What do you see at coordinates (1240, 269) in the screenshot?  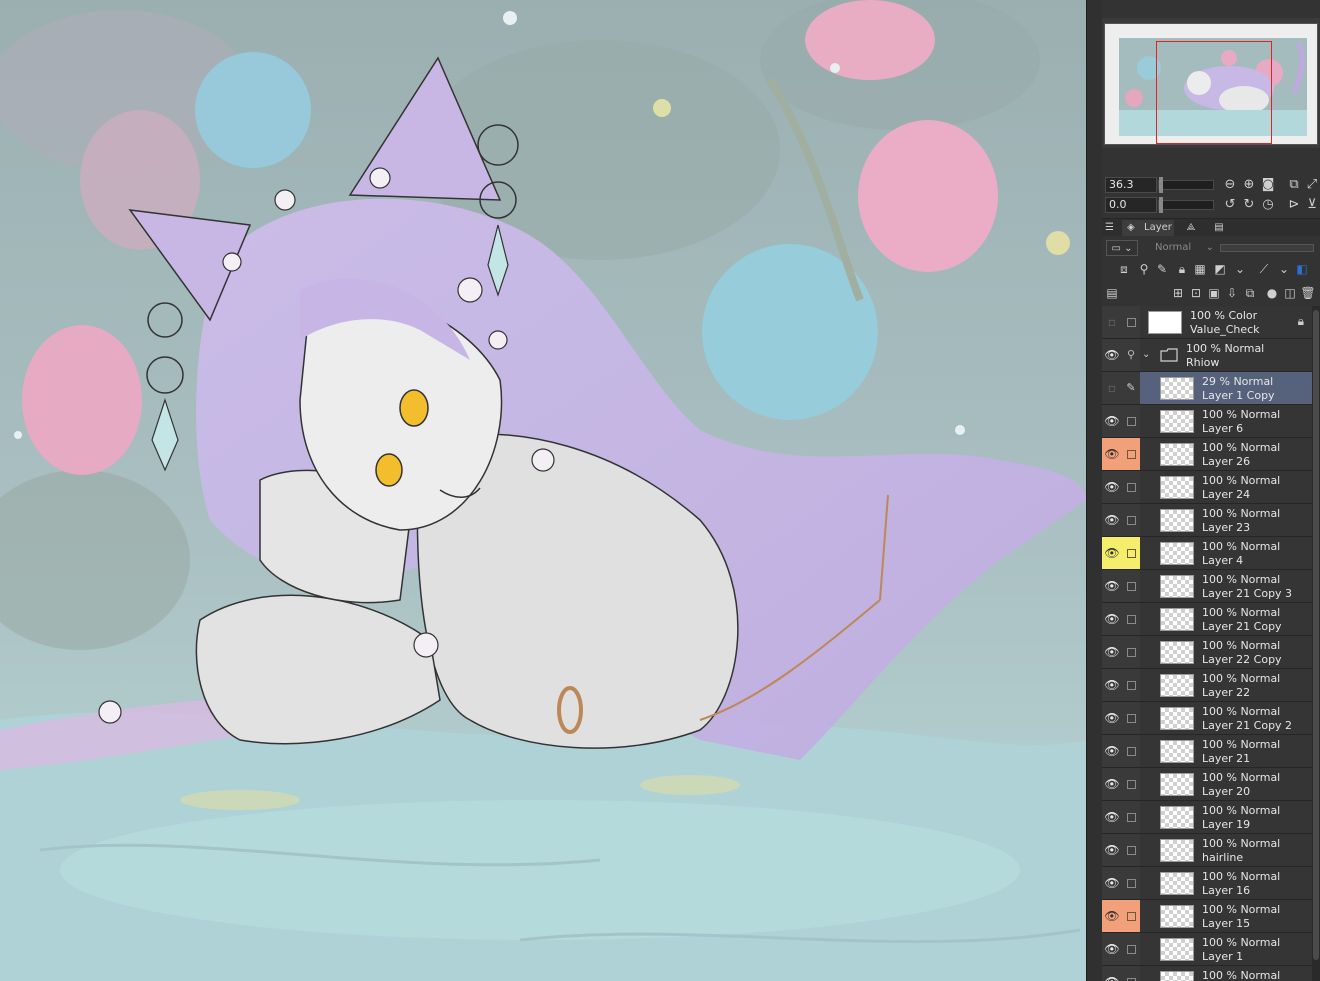 I see `mask-options-icon: ⌄` at bounding box center [1240, 269].